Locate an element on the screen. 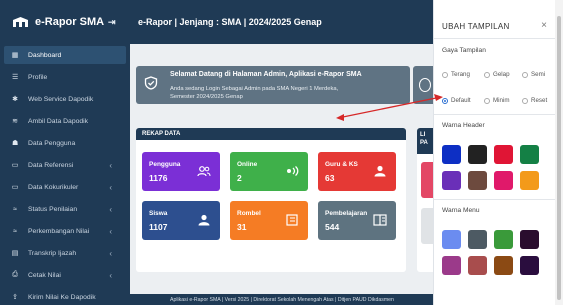 The height and width of the screenshot is (305, 563). sidebar-item-cetak-nilai: ⎙ Cetak Nilai ‹ is located at coordinates (65, 275).